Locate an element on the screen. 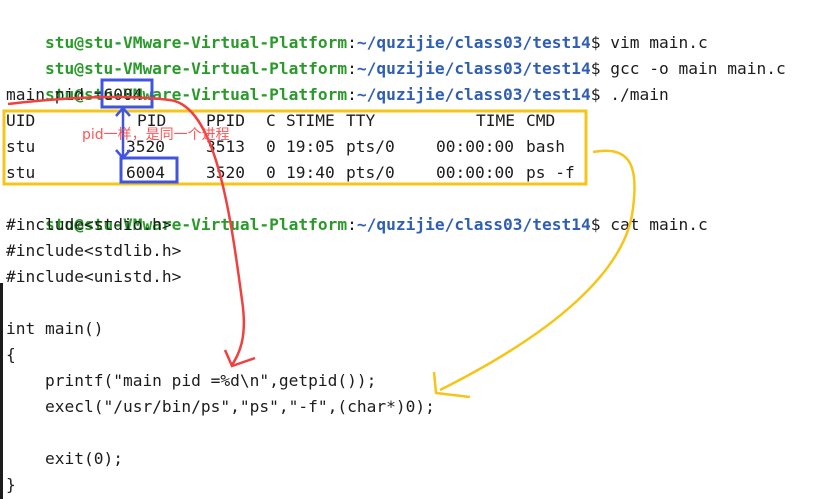  command-text: ./main is located at coordinates (639, 94).